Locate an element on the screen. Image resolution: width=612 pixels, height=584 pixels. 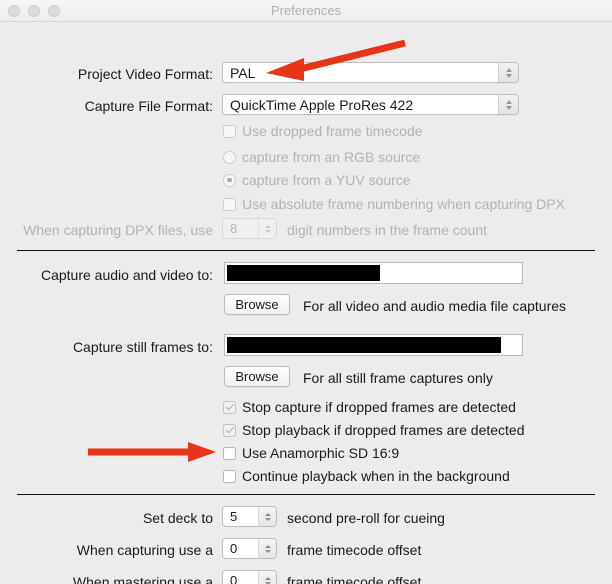
set-deck-to-value: 5 is located at coordinates (234, 516).